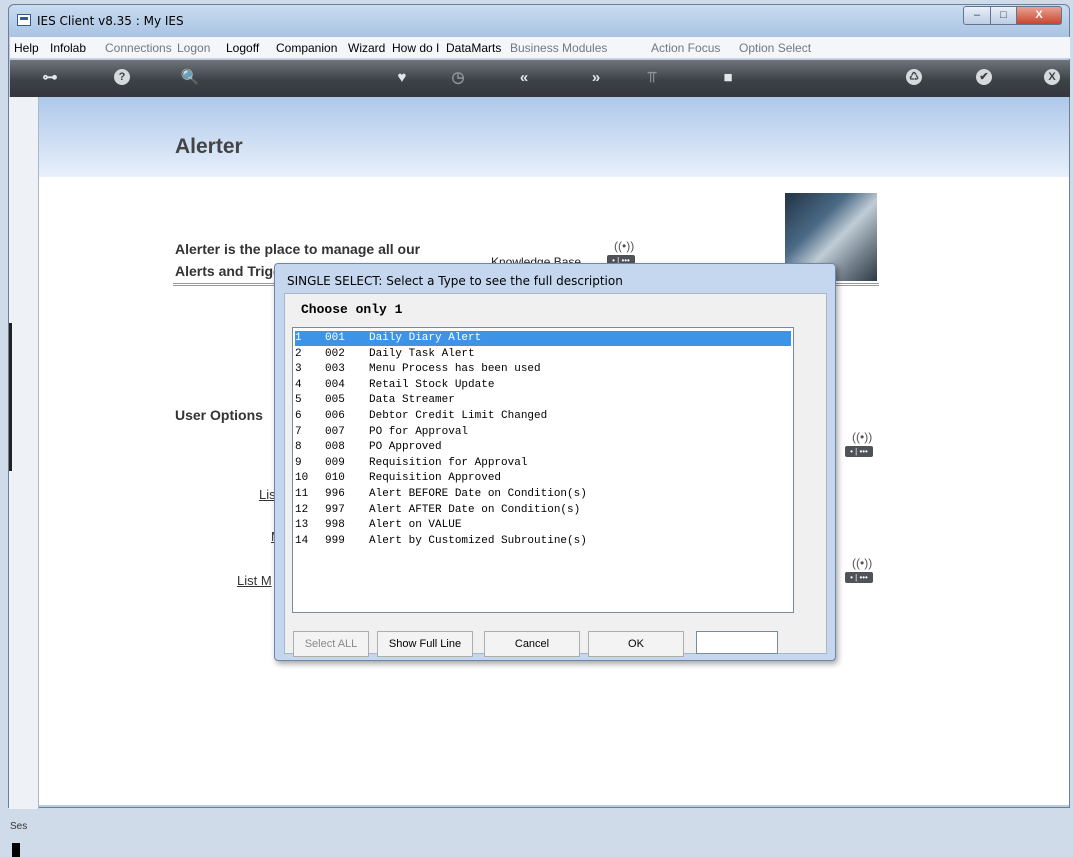 The image size is (1073, 857). Describe the element at coordinates (422, 353) in the screenshot. I see `list-item-desc: Daily Task Alert` at that location.